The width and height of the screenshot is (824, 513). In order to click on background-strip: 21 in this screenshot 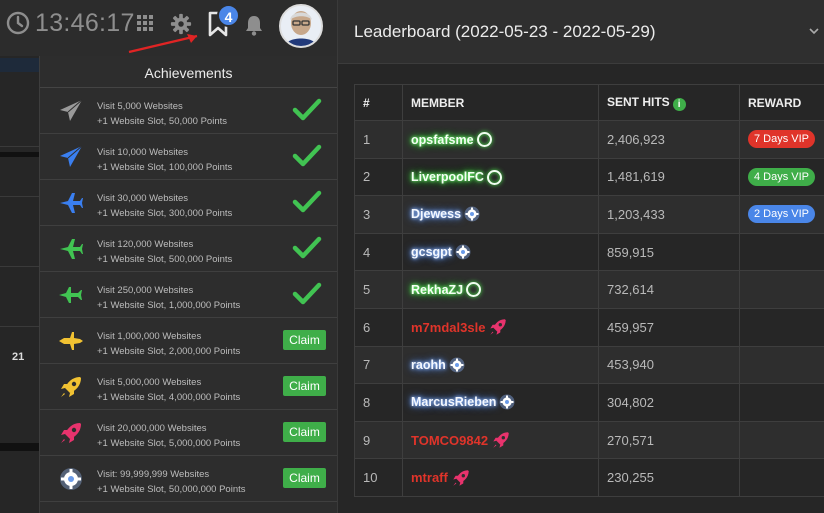, I will do `click(20, 284)`.